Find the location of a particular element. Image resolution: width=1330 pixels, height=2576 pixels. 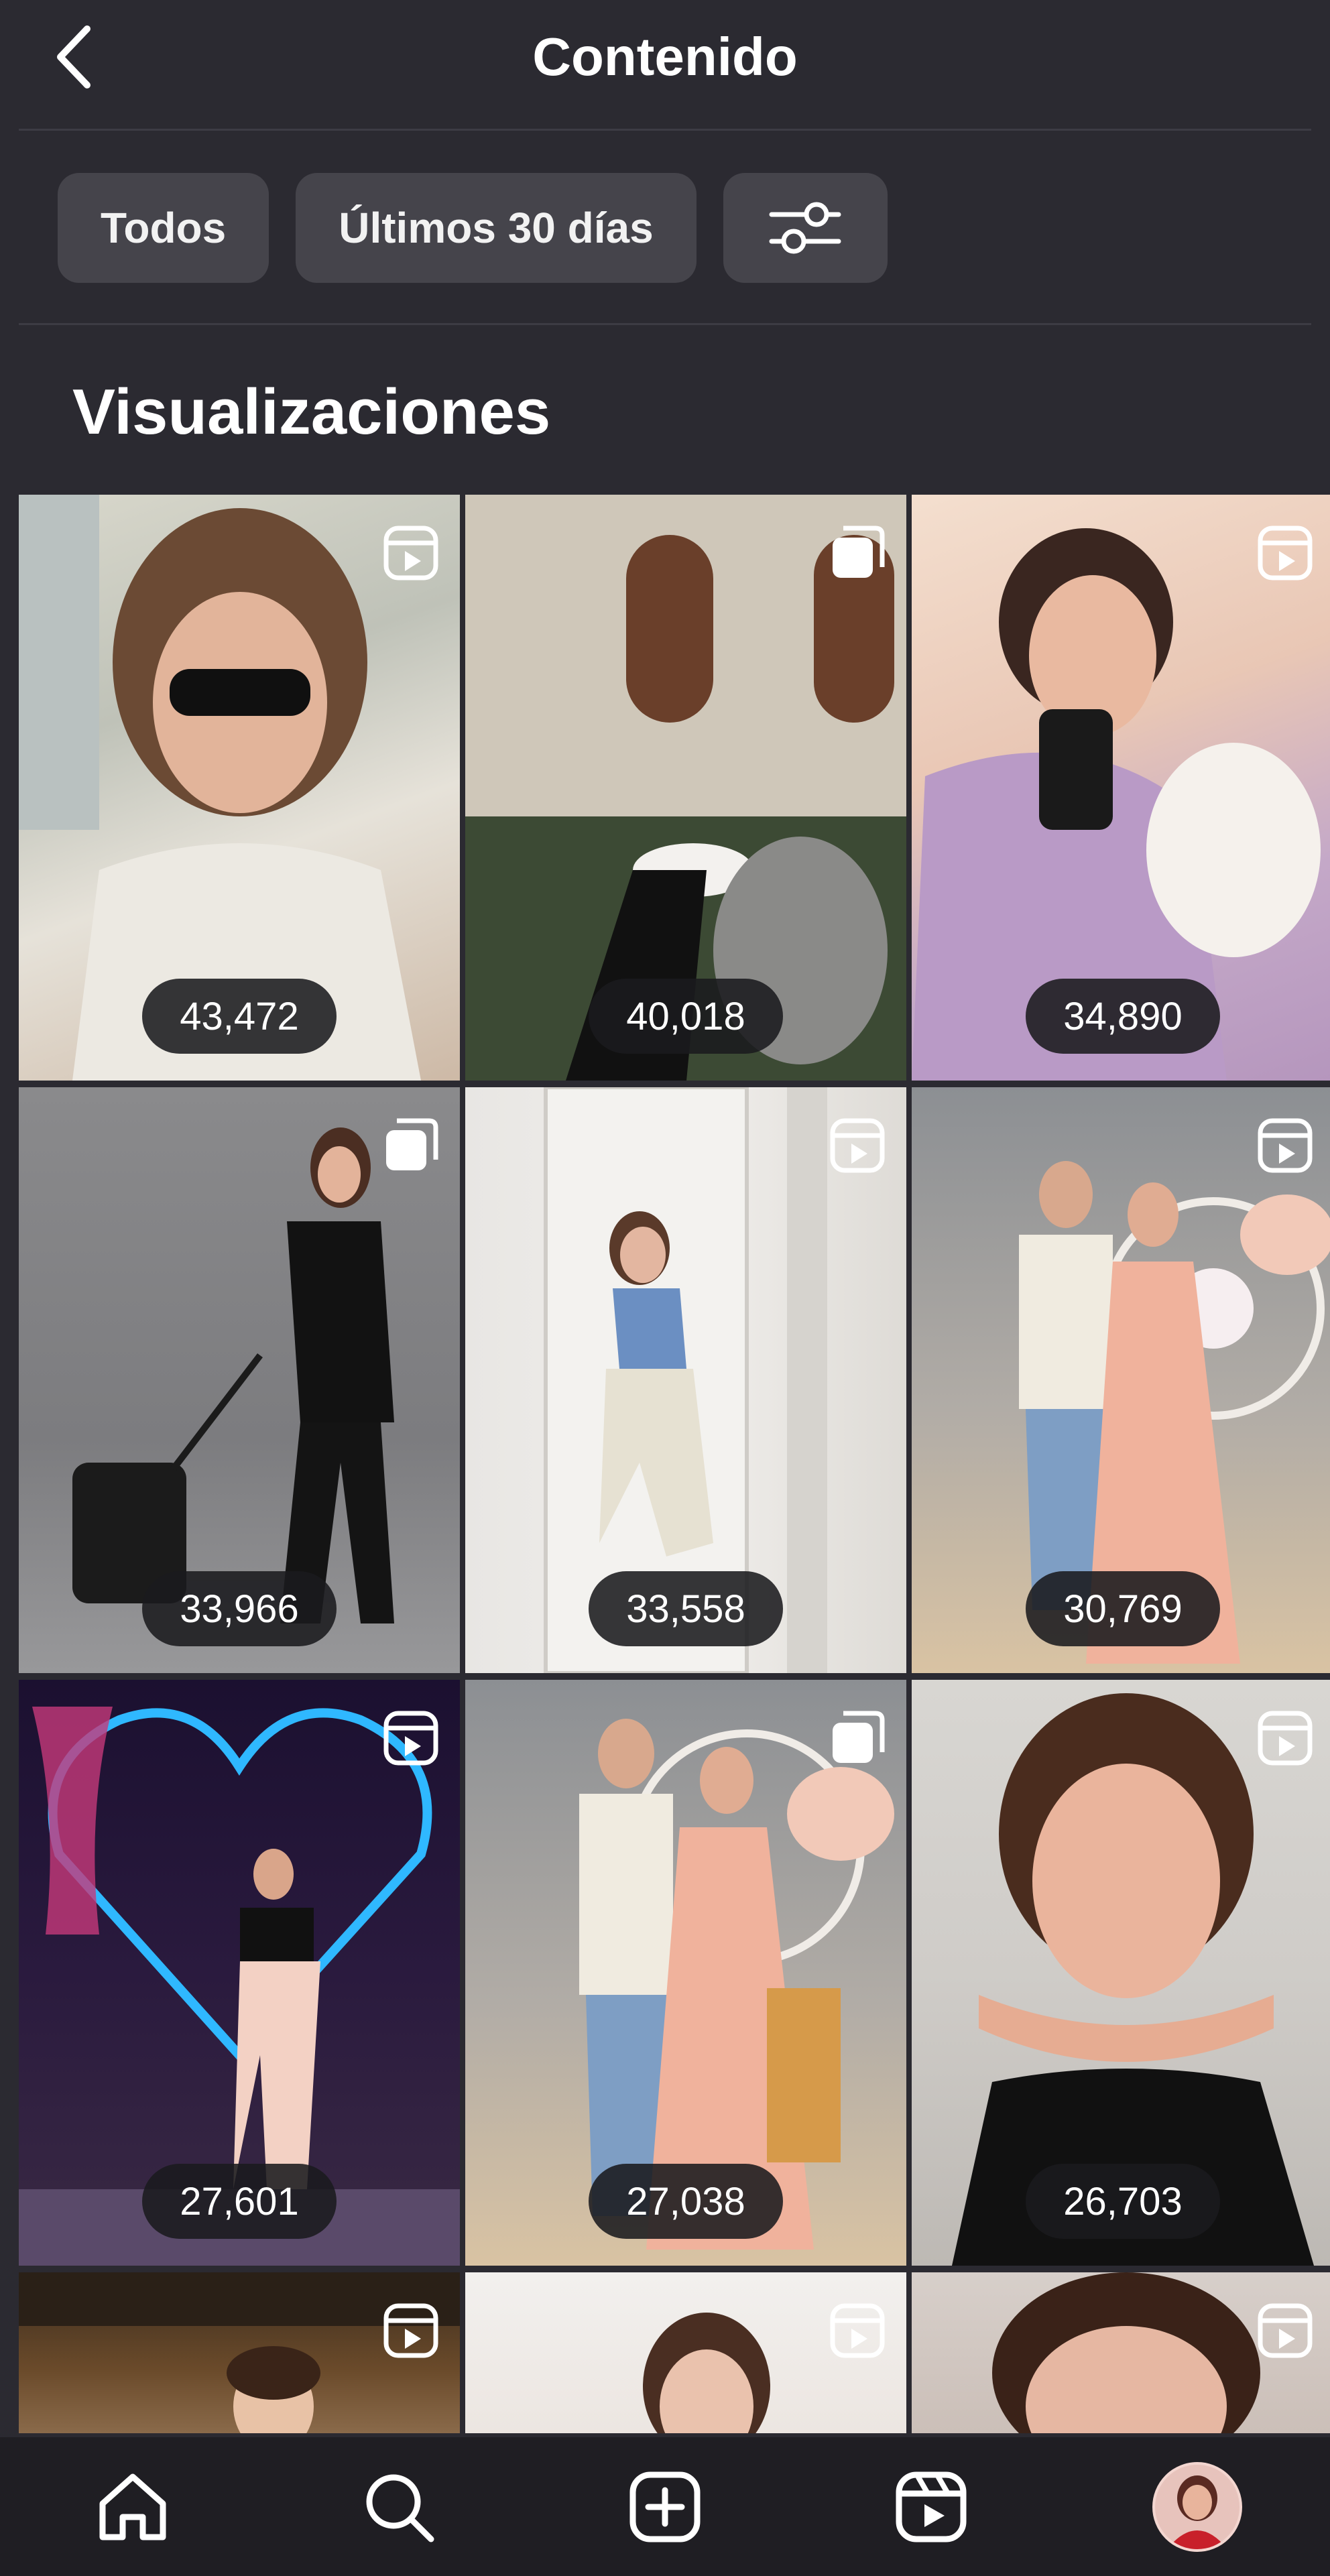

view-count-badge: 43,472 is located at coordinates (240, 1016).